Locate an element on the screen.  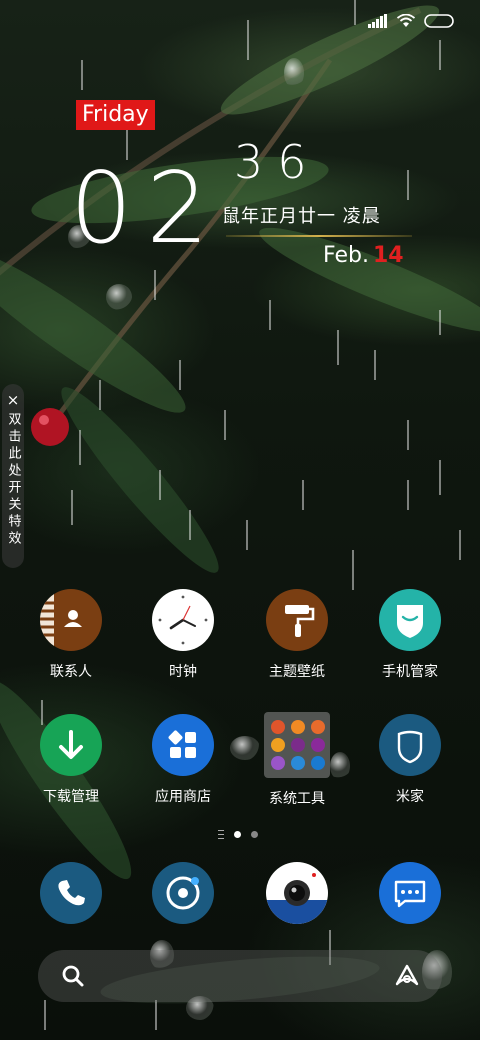
camera-icon is located at coordinates (297, 893).